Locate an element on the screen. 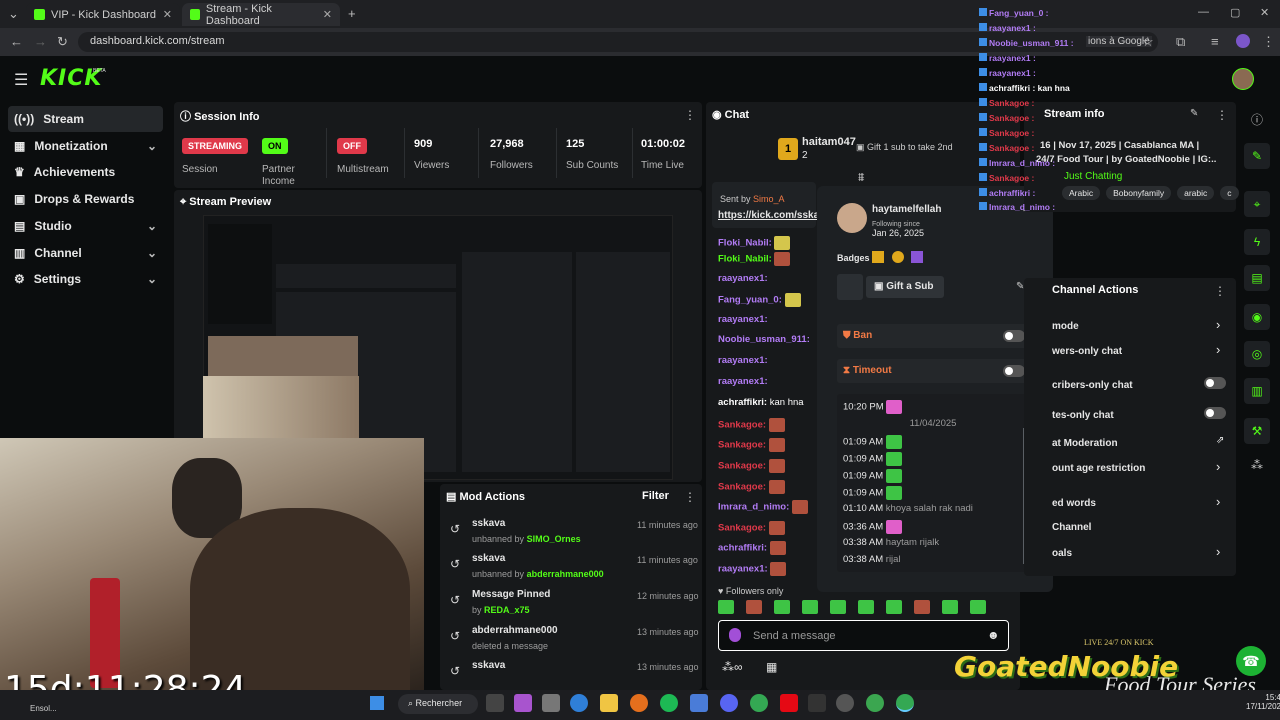 This screenshot has width=1280, height=720. edge-icon is located at coordinates (579, 703).